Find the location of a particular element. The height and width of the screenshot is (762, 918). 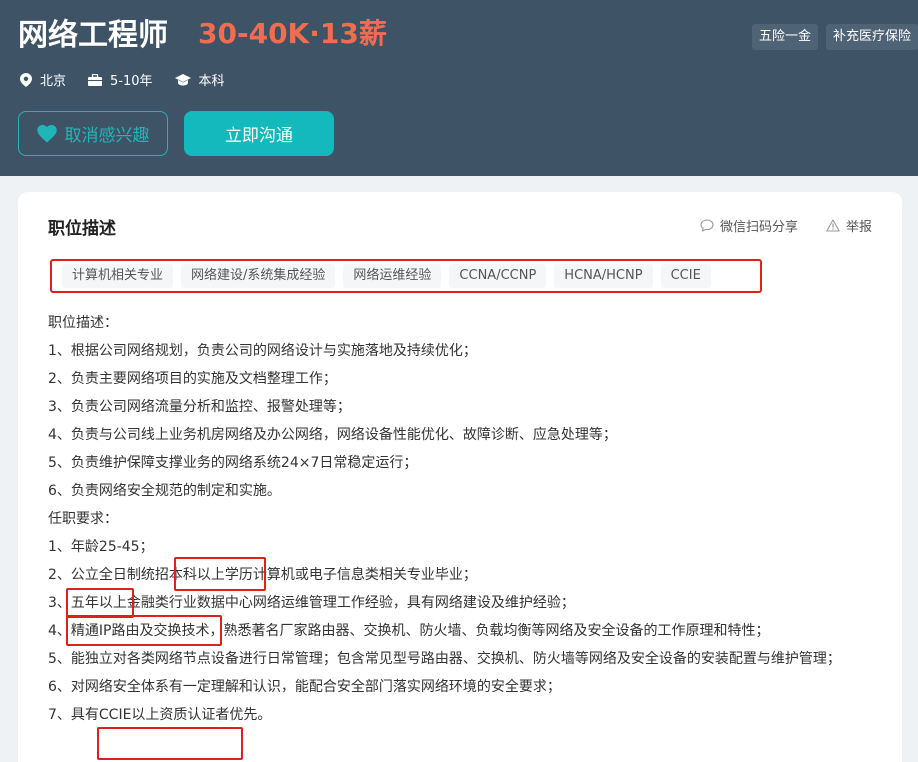

wechat-share-link: 微信扫码分享 is located at coordinates (749, 225).